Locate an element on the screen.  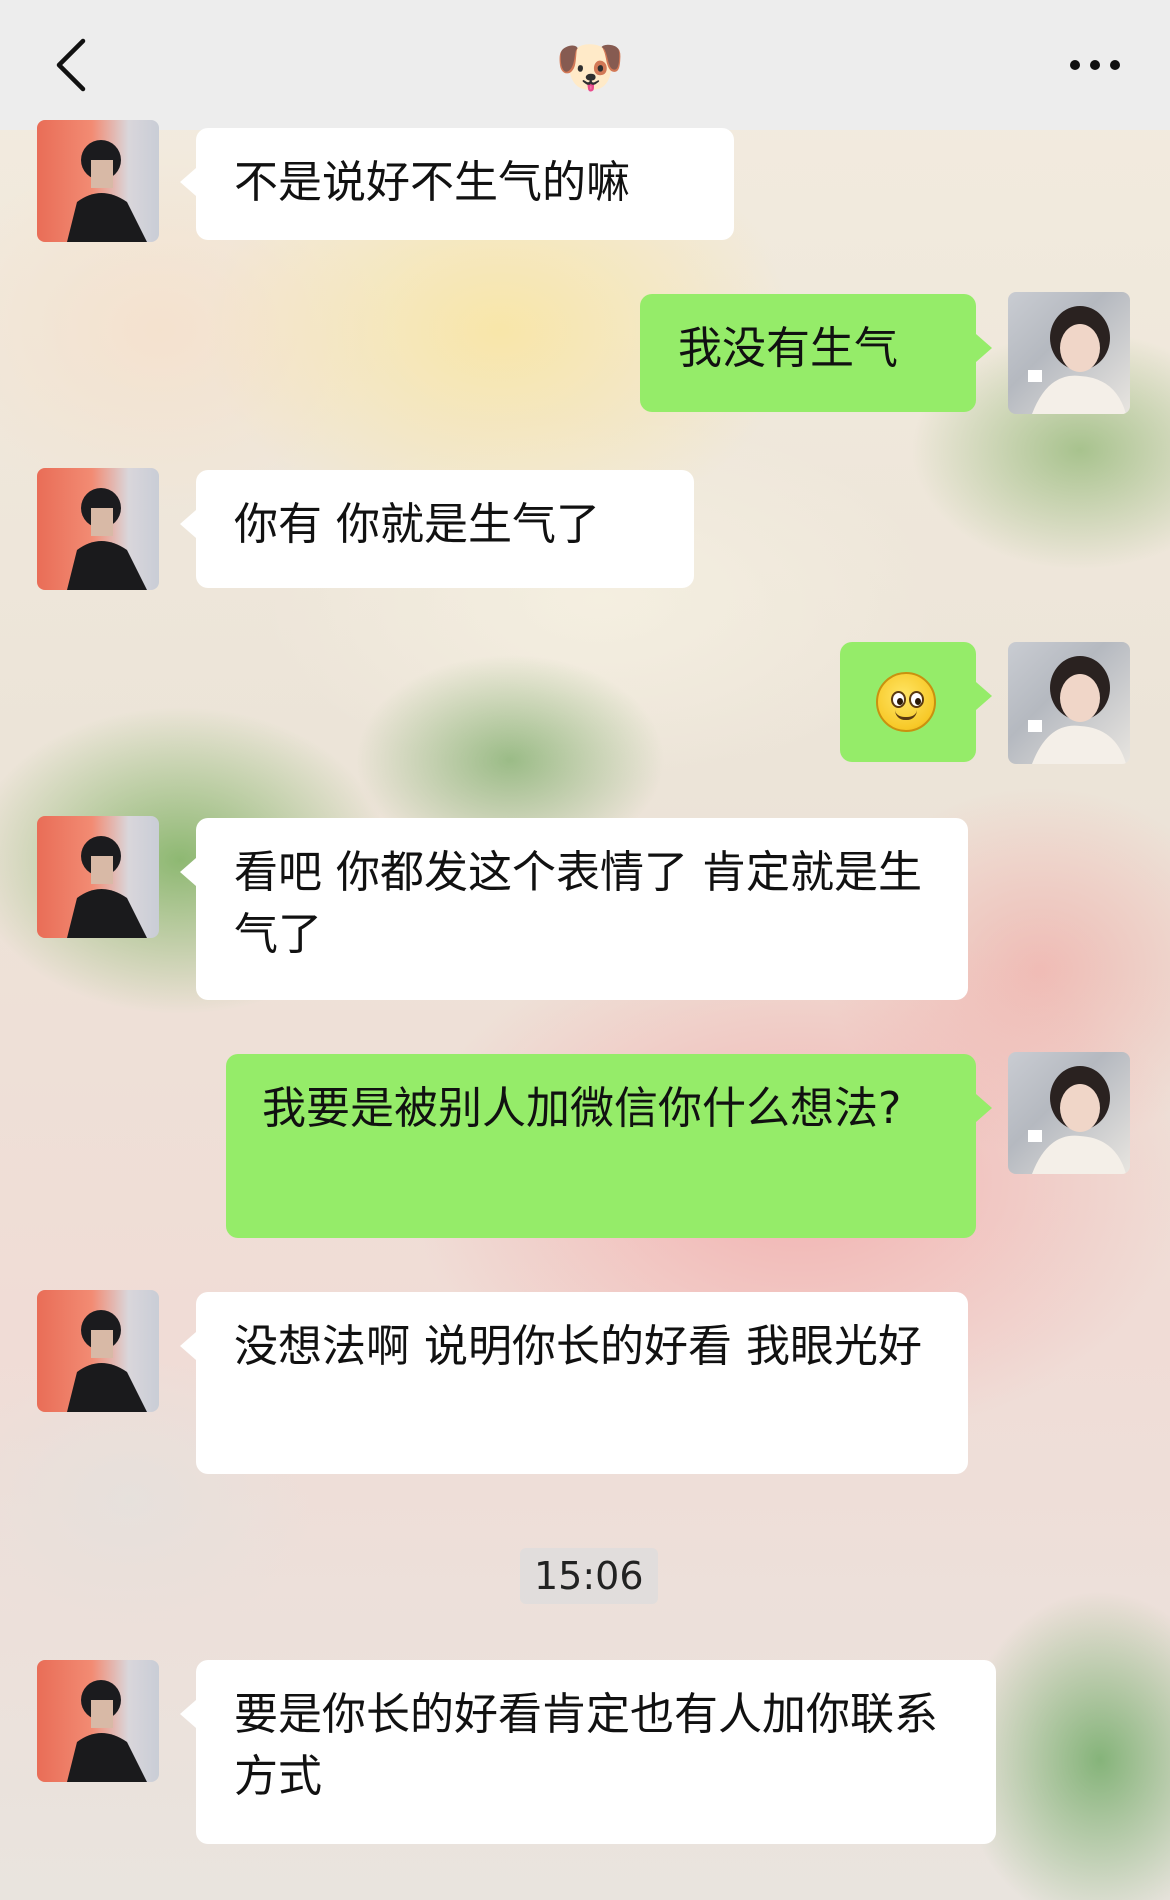
message-bubble-received: 没想法啊 说明你长的好看 我眼光好 is located at coordinates (574, 1383).